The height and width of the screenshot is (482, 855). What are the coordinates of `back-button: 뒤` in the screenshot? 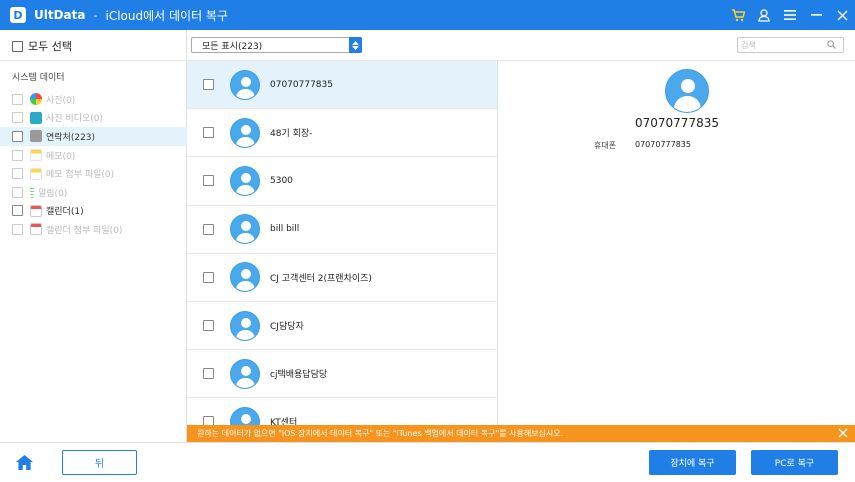 It's located at (99, 462).